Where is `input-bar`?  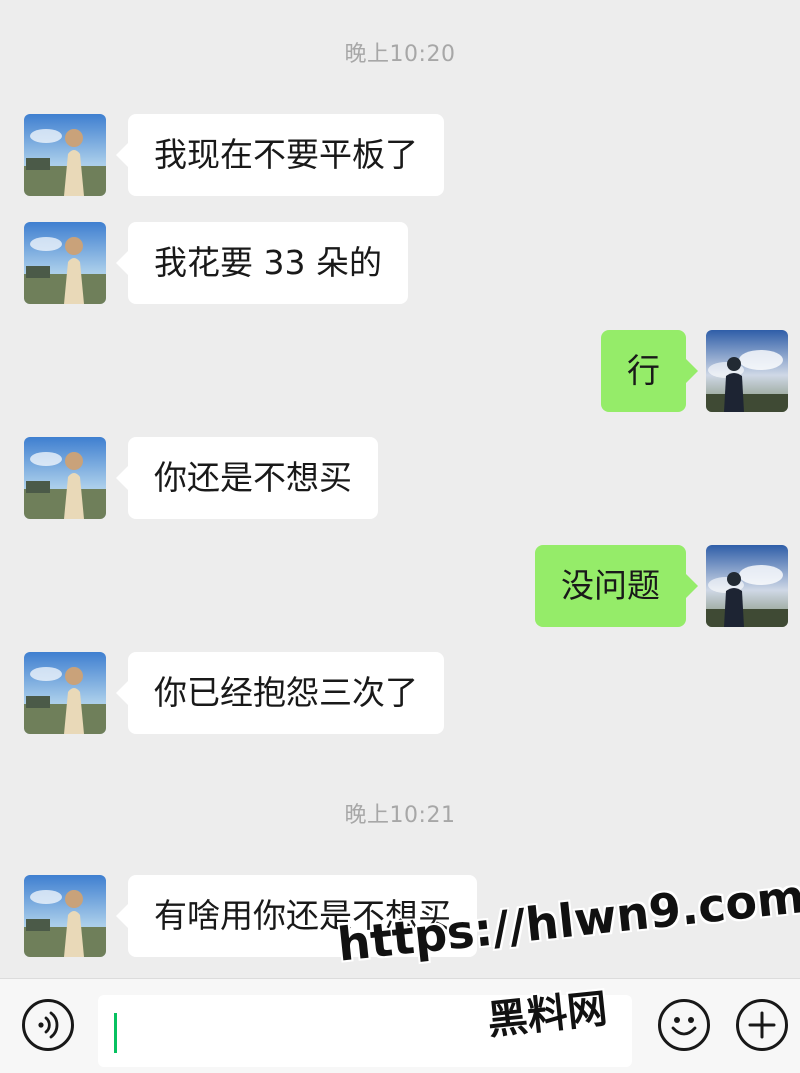
input-bar is located at coordinates (400, 1025).